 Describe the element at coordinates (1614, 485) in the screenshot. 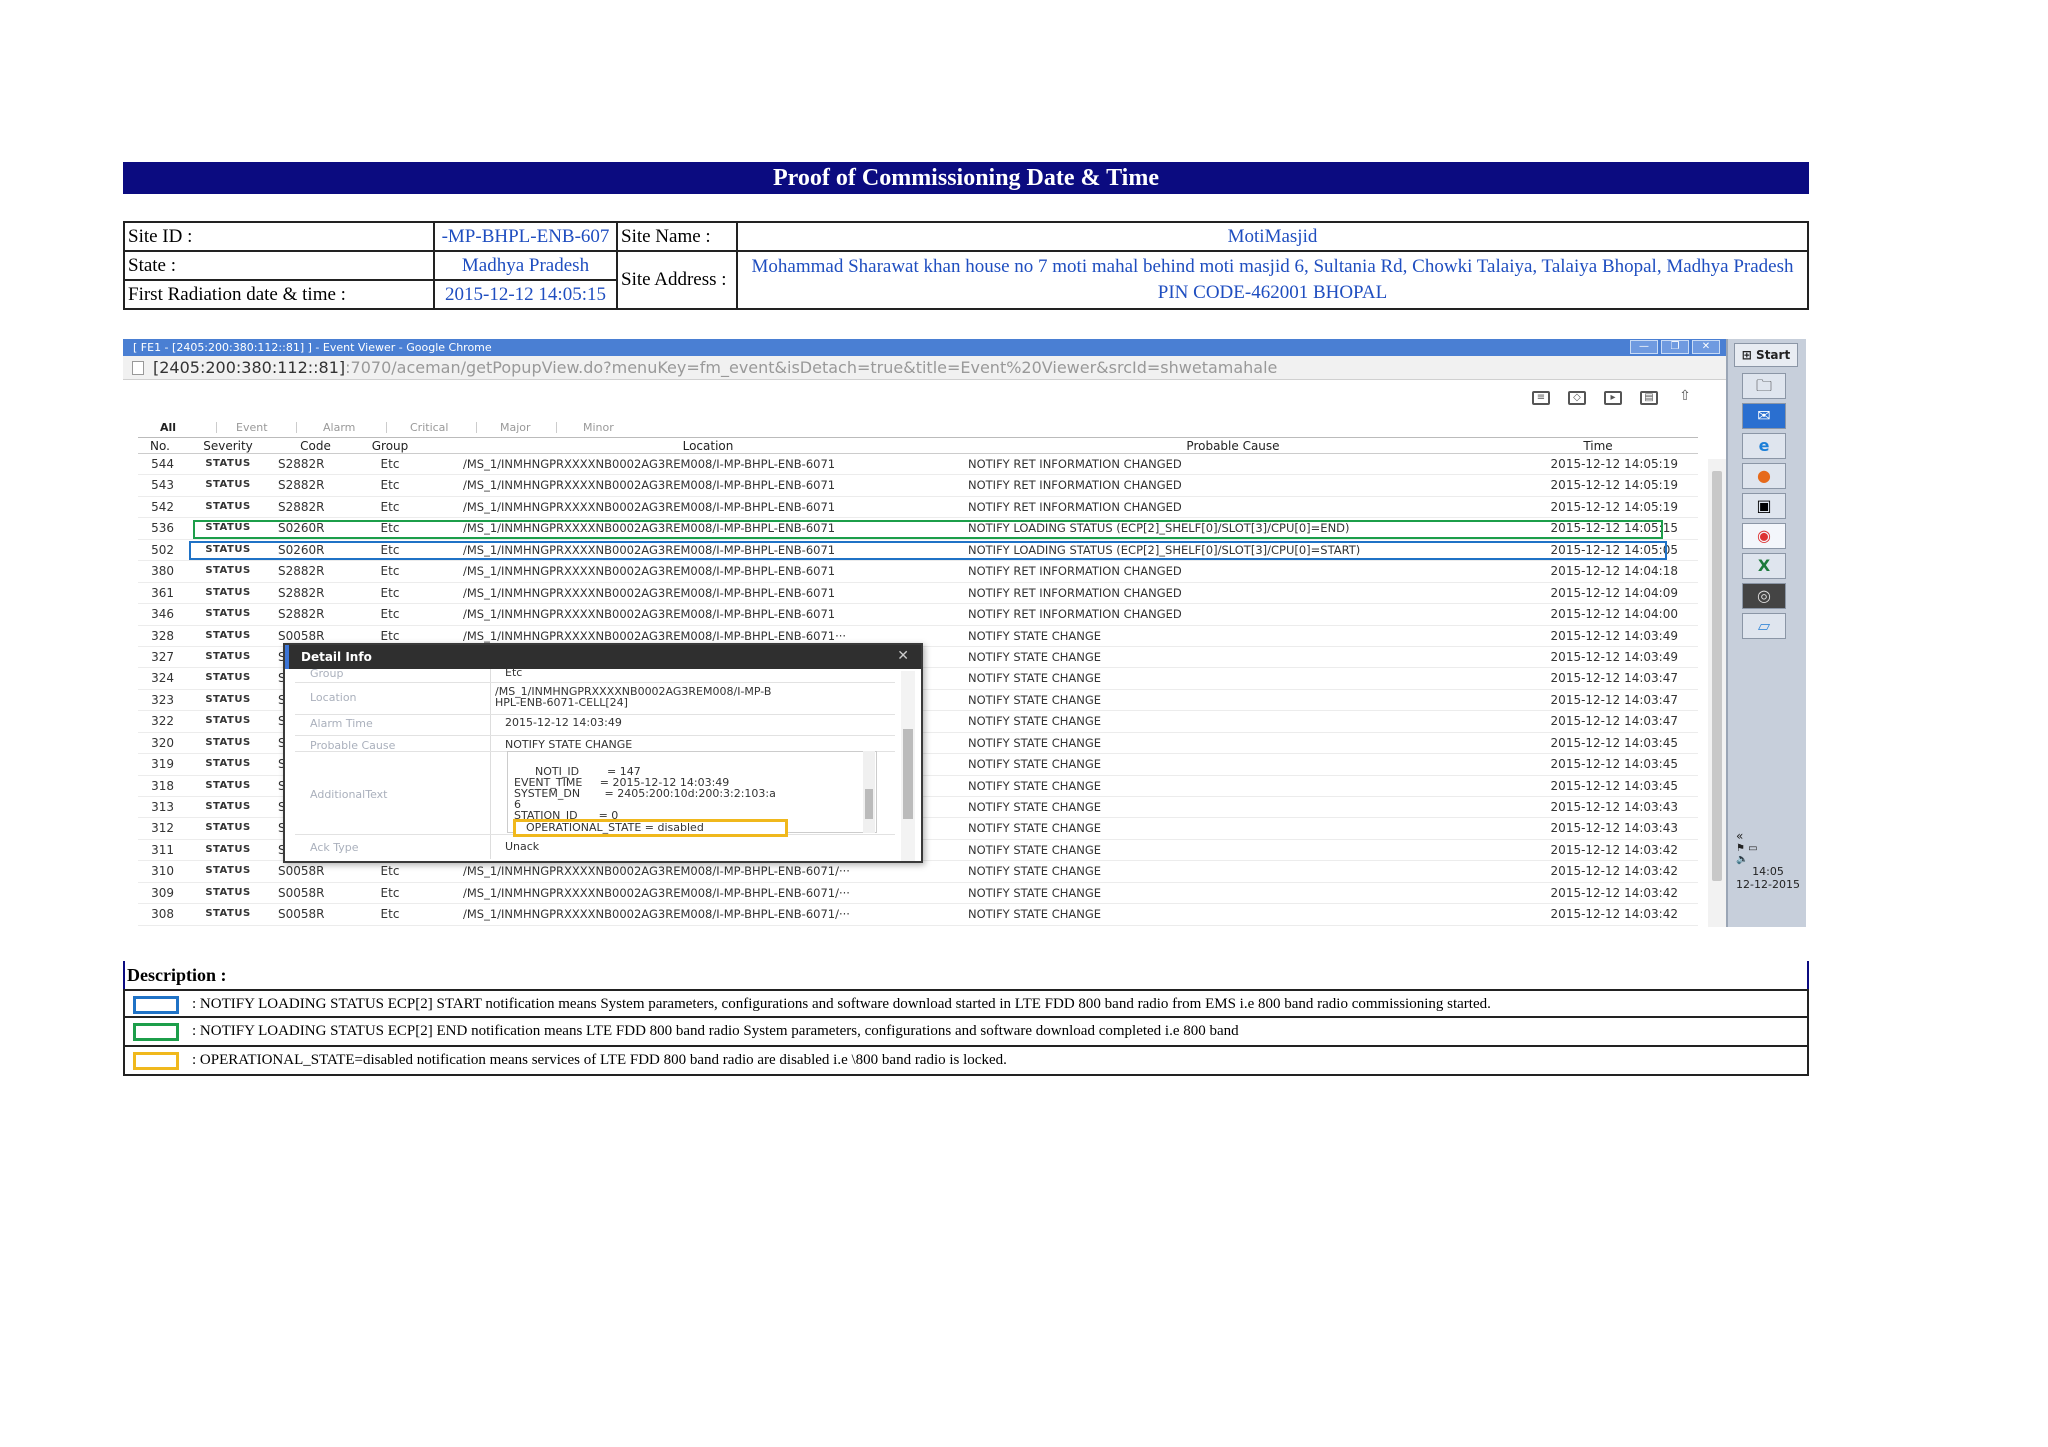

I see `row-time: 2015-12-12 14:05:19` at that location.